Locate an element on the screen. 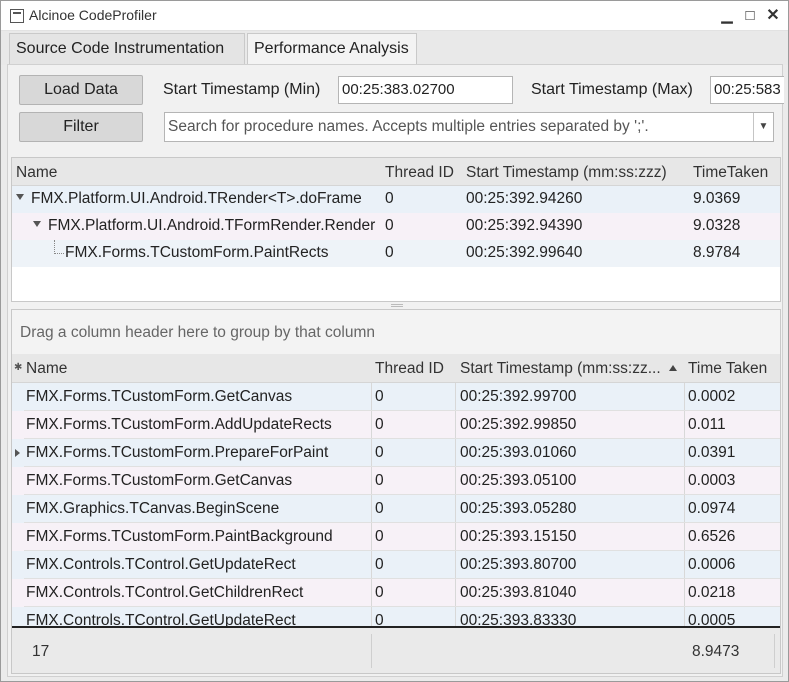 Image resolution: width=789 pixels, height=682 pixels. window-title: Alcinoe CodeProfiler is located at coordinates (93, 15).